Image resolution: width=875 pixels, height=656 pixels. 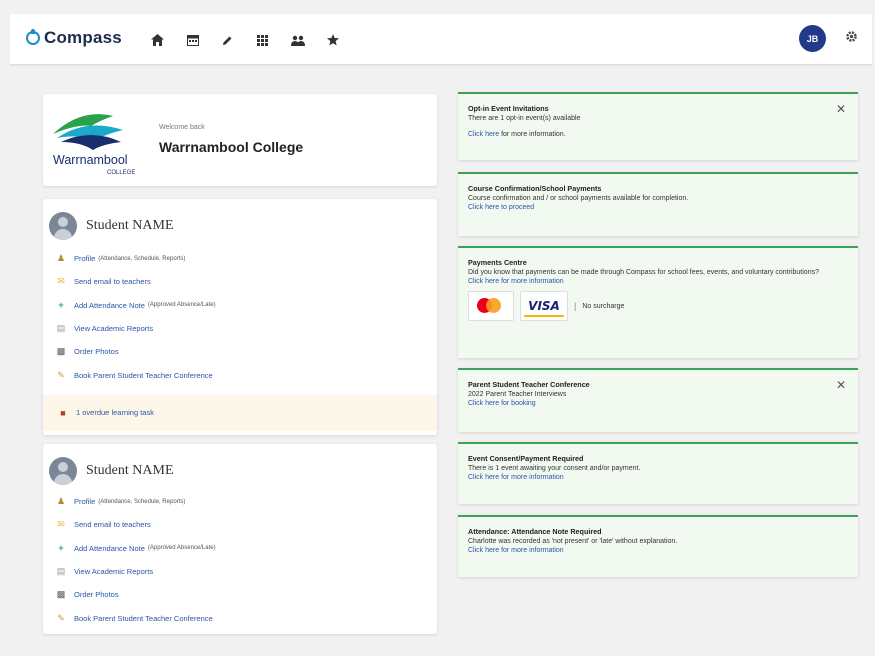 What do you see at coordinates (63, 412) in the screenshot?
I see `task-icon: ■` at bounding box center [63, 412].